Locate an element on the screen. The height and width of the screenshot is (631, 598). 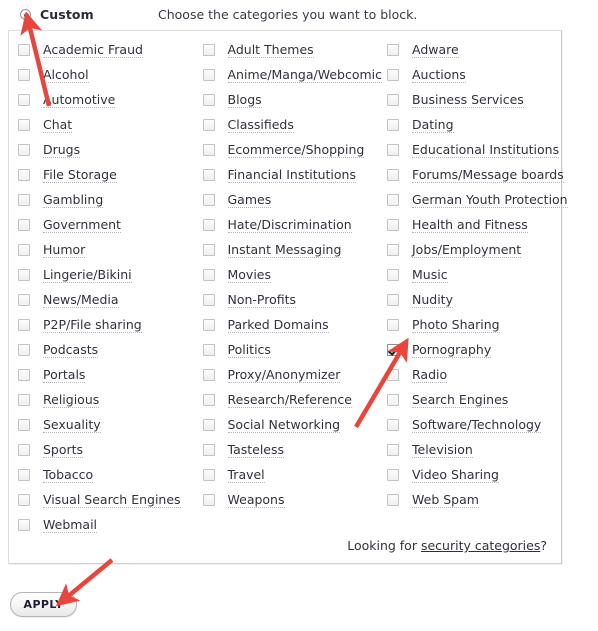
category-row: Parked Domains is located at coordinates (295, 324).